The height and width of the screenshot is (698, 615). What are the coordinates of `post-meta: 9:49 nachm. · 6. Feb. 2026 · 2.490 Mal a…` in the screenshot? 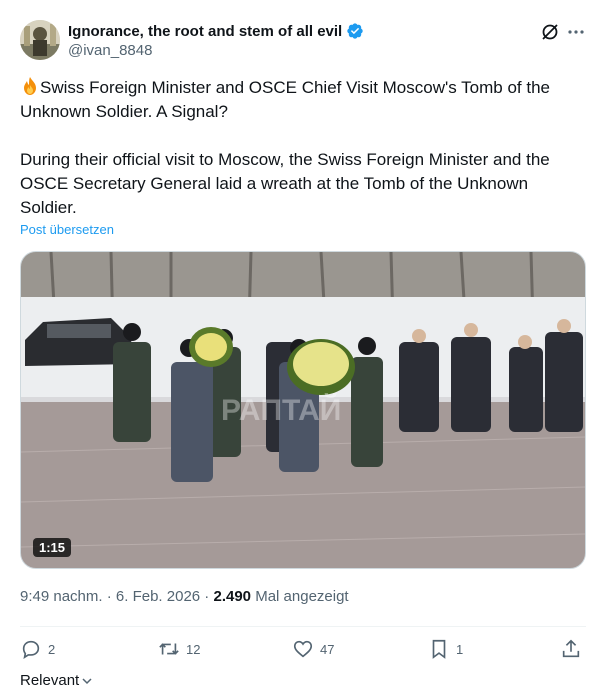 It's located at (184, 596).